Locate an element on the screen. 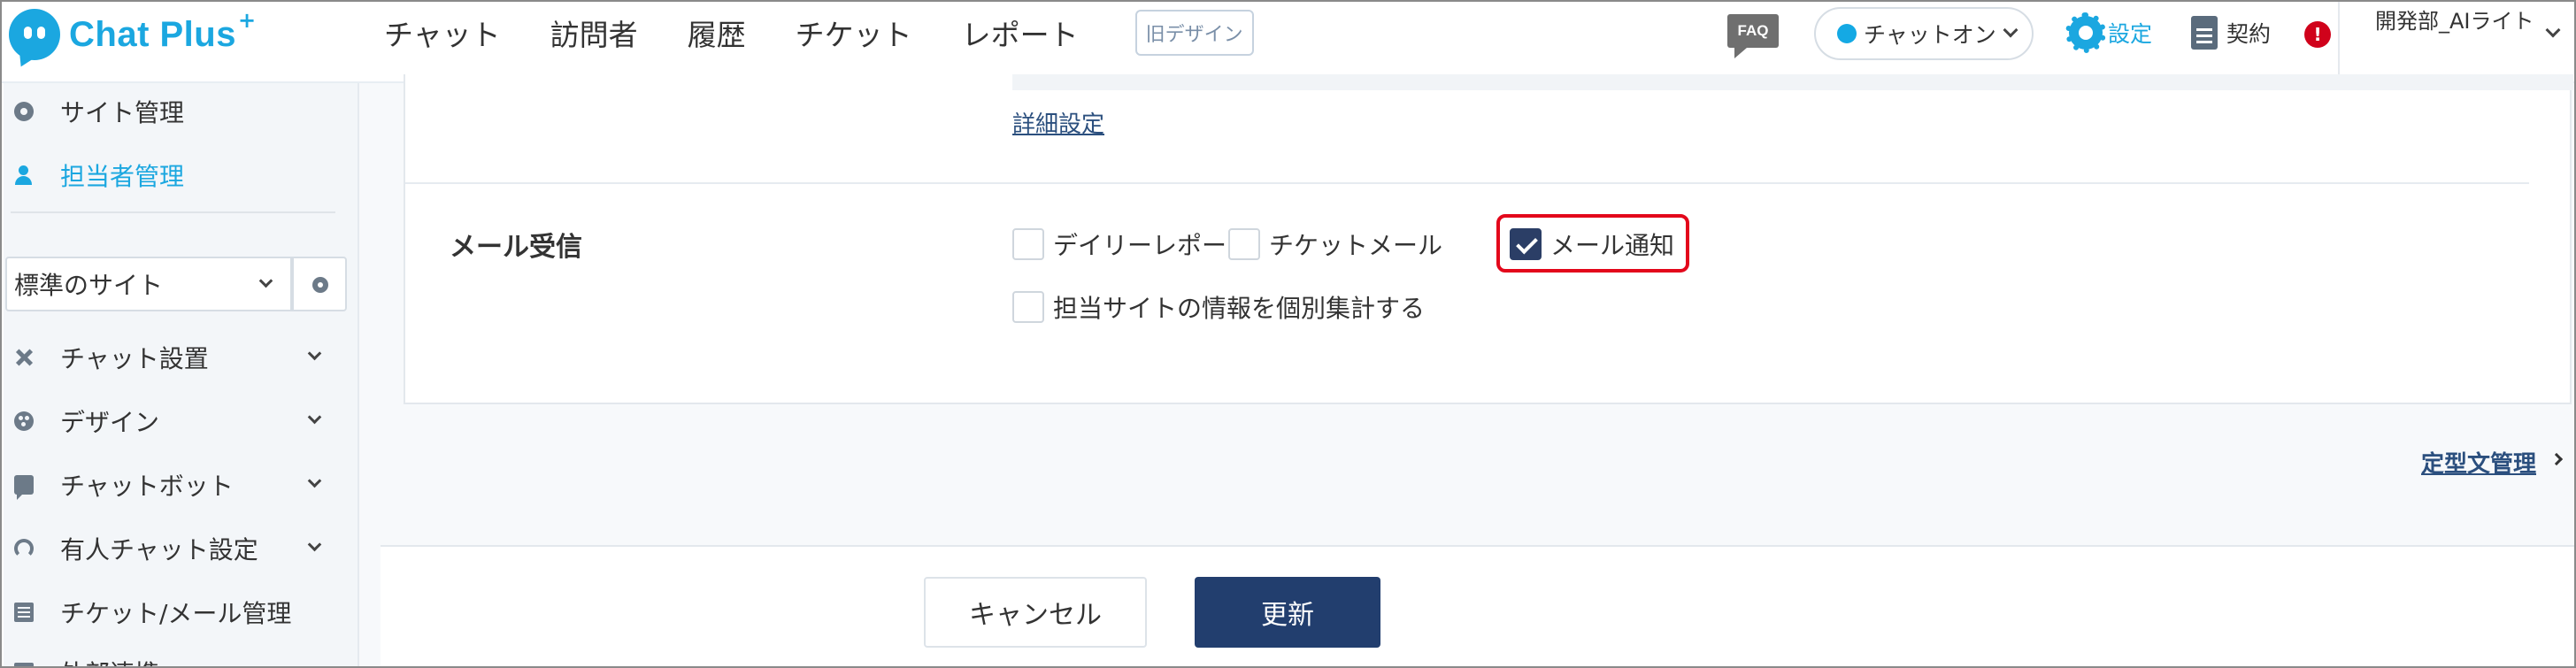 The image size is (2576, 668). detail-settings-link: 詳細設定 is located at coordinates (1058, 122).